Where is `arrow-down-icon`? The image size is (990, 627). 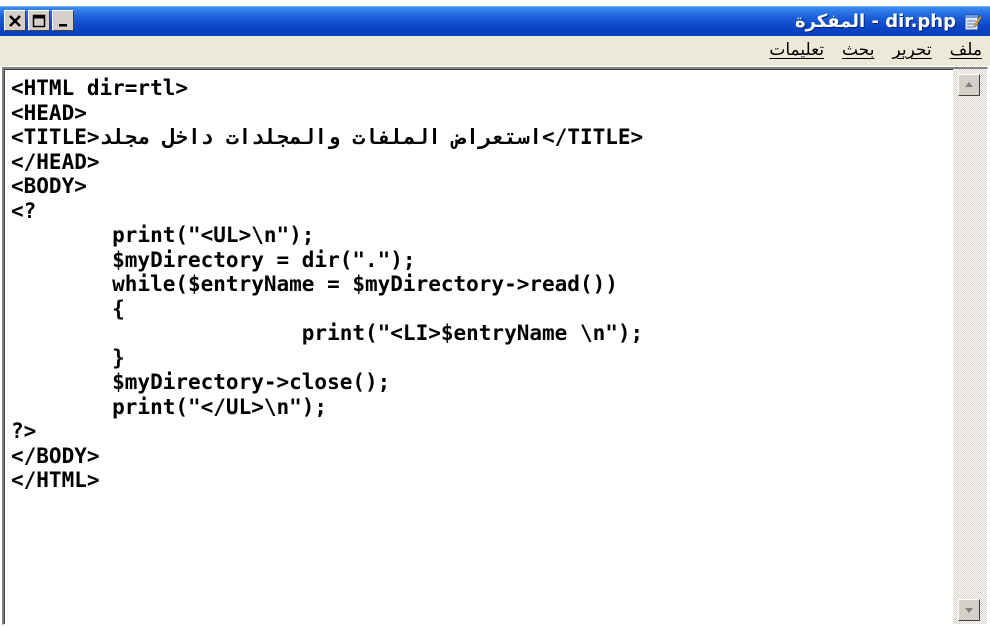
arrow-down-icon is located at coordinates (969, 610).